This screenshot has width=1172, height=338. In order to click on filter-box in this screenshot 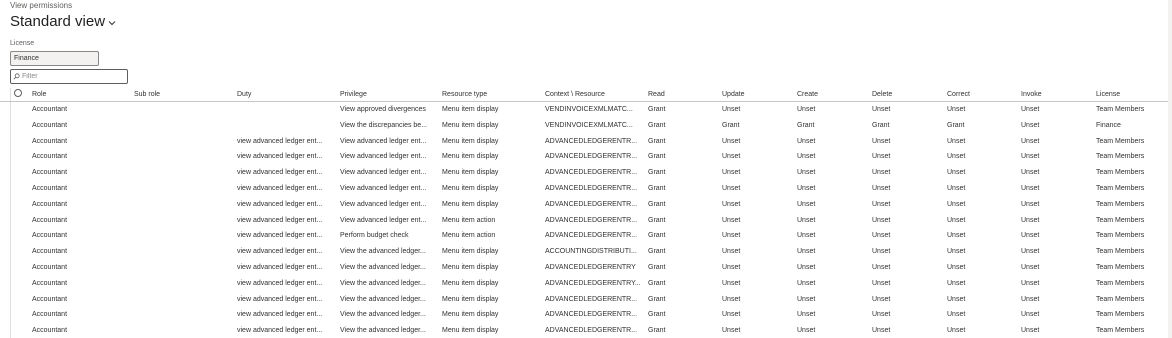, I will do `click(69, 76)`.